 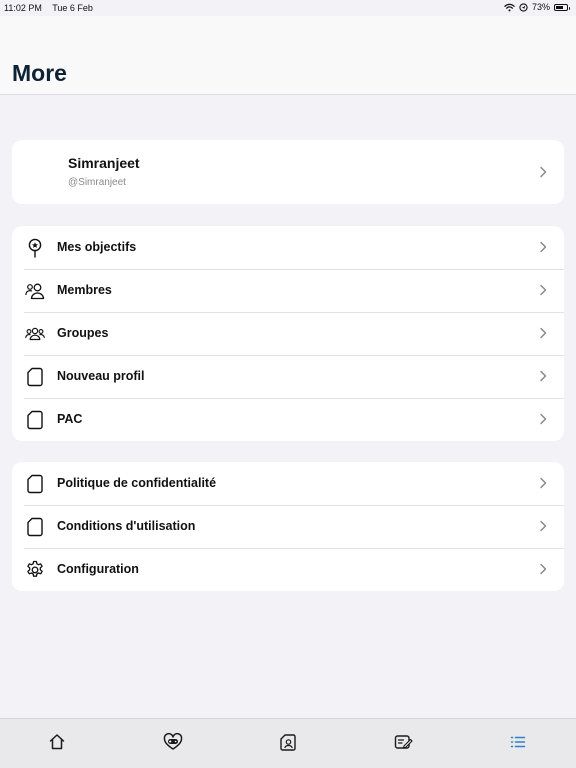 What do you see at coordinates (98, 569) in the screenshot?
I see `menu-item-label: Configuration` at bounding box center [98, 569].